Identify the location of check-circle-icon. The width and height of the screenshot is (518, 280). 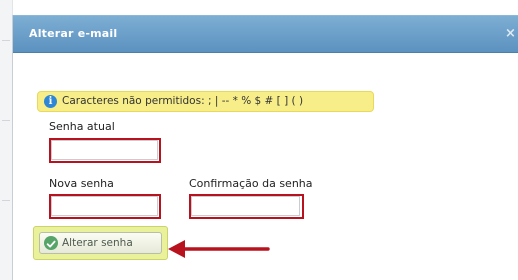
(51, 243).